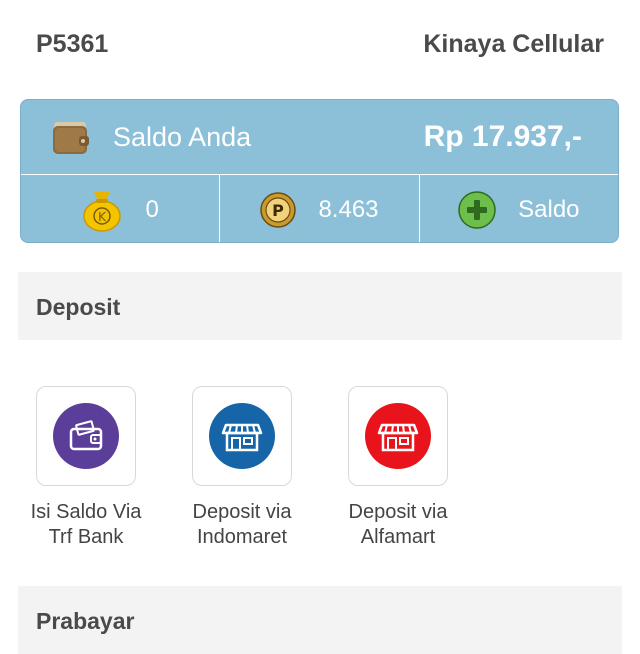  What do you see at coordinates (348, 209) in the screenshot?
I see `stat-p-value: 8.463` at bounding box center [348, 209].